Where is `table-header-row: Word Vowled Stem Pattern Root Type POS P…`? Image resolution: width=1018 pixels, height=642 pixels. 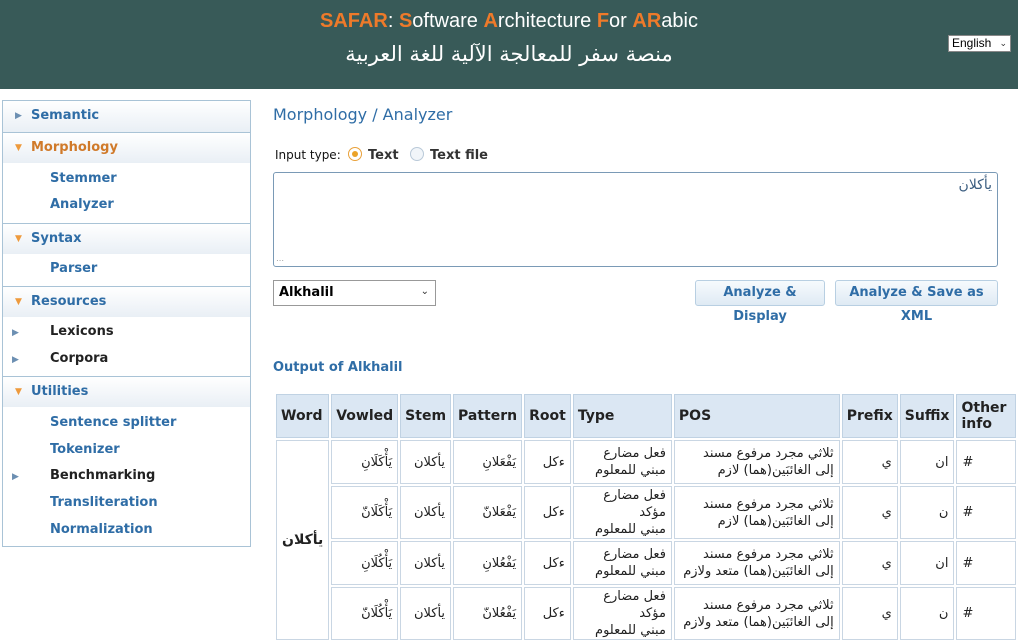
table-header-row: Word Vowled Stem Pattern Root Type POS P… is located at coordinates (646, 416).